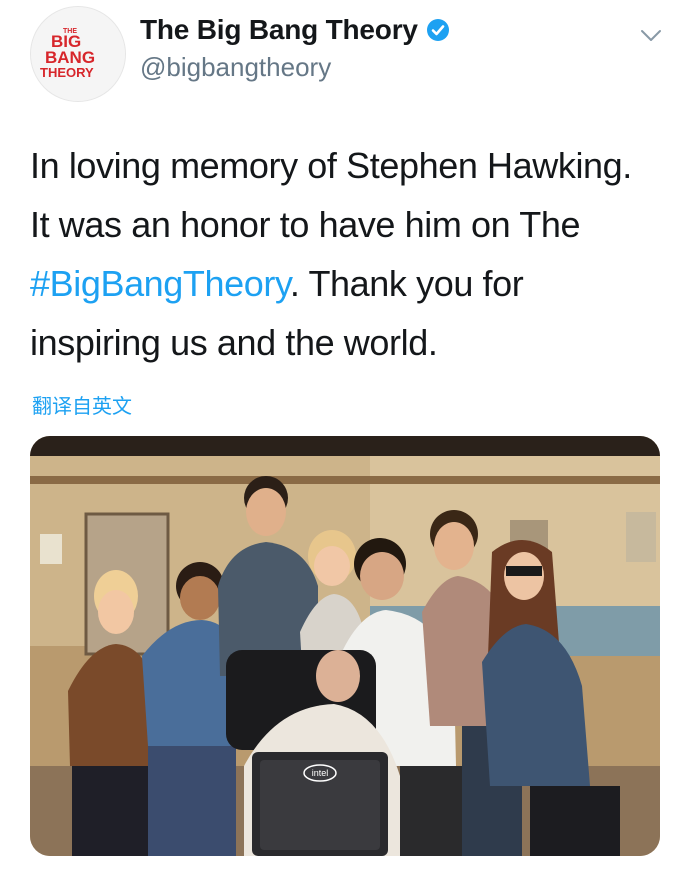 This screenshot has height=878, width=690. What do you see at coordinates (67, 72) in the screenshot?
I see `logo-text-theory: THEORY` at bounding box center [67, 72].